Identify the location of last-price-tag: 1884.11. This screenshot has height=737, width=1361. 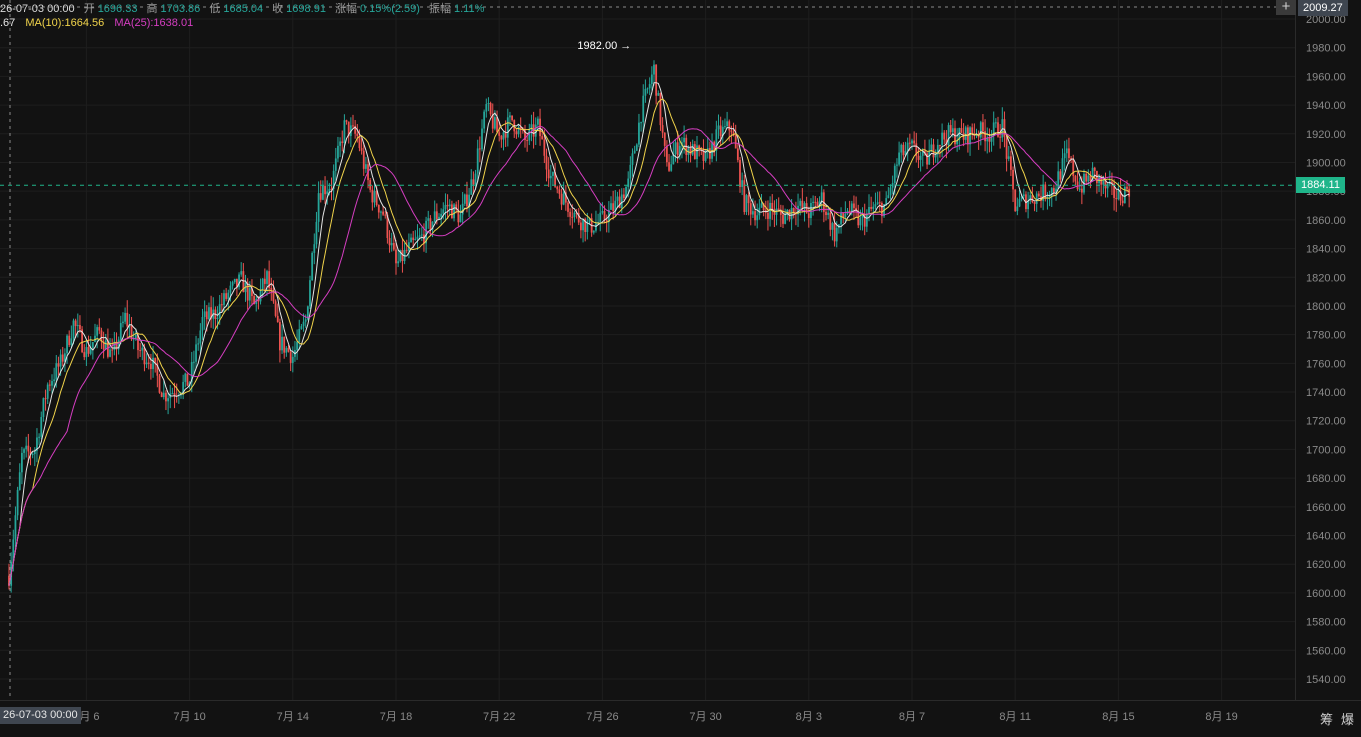
(1320, 185).